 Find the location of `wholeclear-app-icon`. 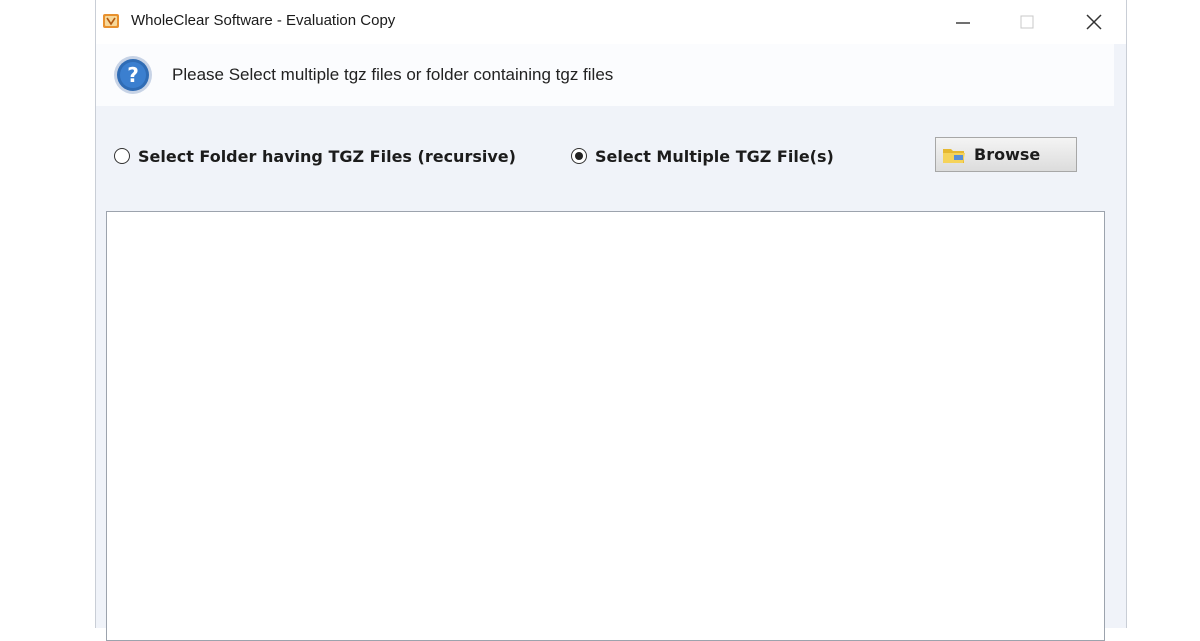

wholeclear-app-icon is located at coordinates (111, 21).